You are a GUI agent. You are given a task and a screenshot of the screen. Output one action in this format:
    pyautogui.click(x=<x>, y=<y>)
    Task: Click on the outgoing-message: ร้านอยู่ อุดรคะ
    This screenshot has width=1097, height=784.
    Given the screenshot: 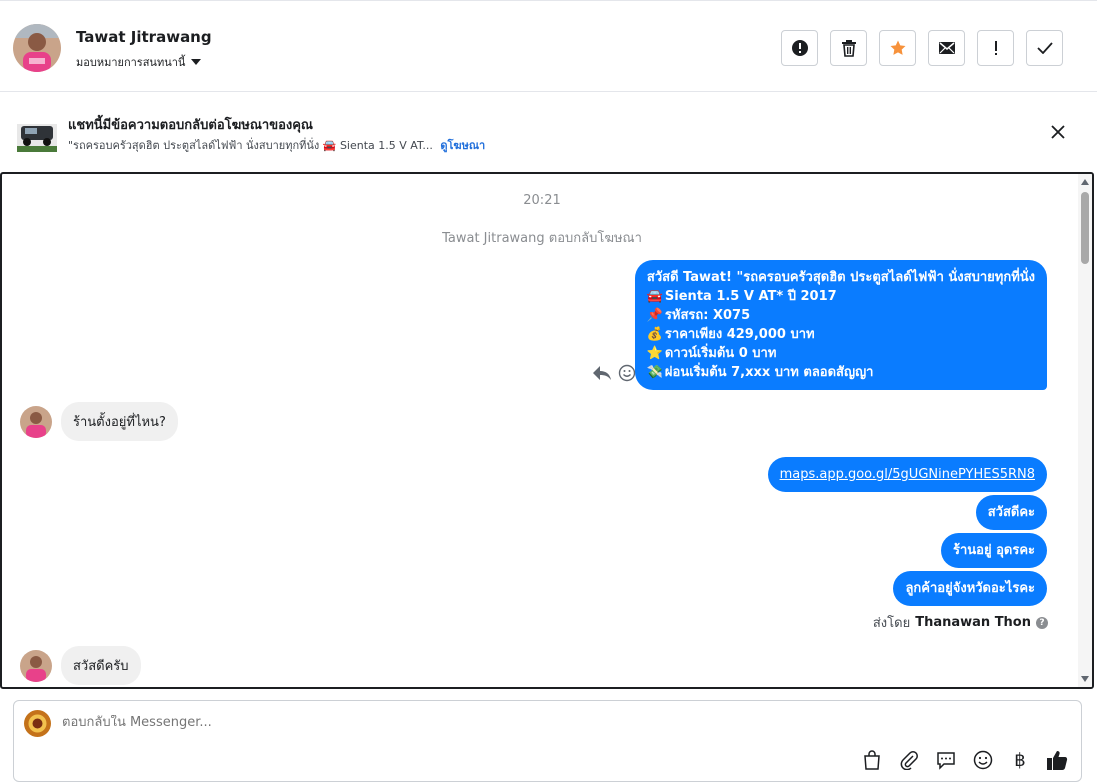 What is the action you would take?
    pyautogui.click(x=993, y=550)
    